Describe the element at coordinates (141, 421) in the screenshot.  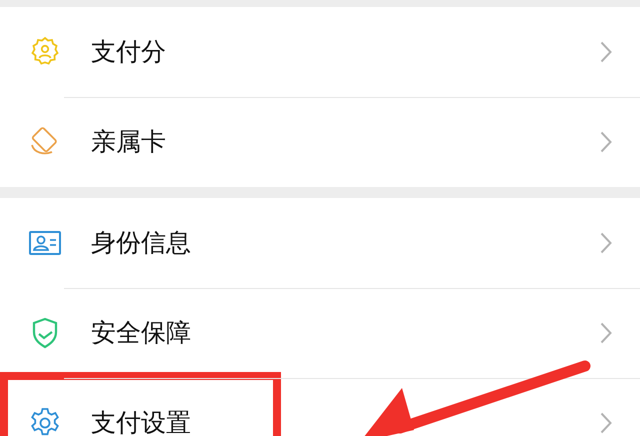
I see `item-label: 支付设置` at that location.